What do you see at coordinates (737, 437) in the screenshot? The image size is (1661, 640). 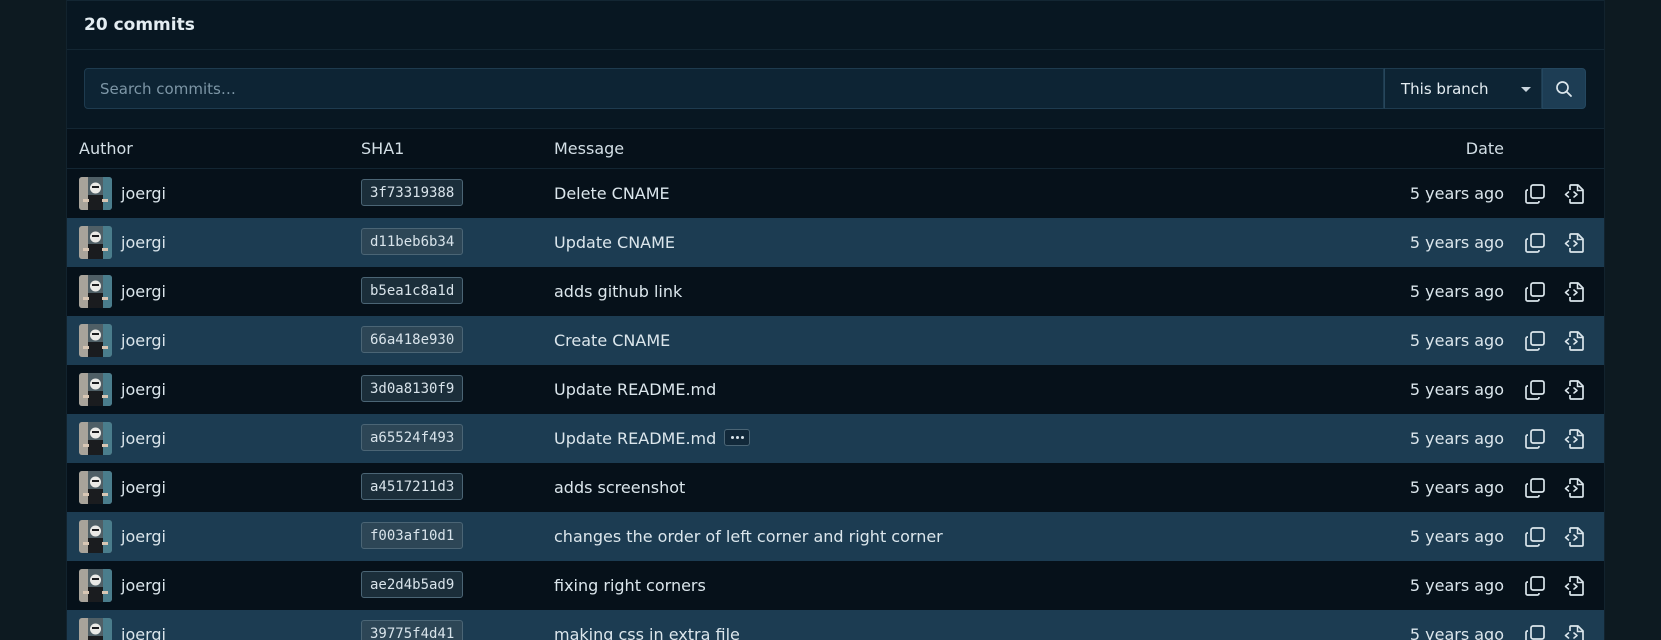 I see `expand-message-button` at bounding box center [737, 437].